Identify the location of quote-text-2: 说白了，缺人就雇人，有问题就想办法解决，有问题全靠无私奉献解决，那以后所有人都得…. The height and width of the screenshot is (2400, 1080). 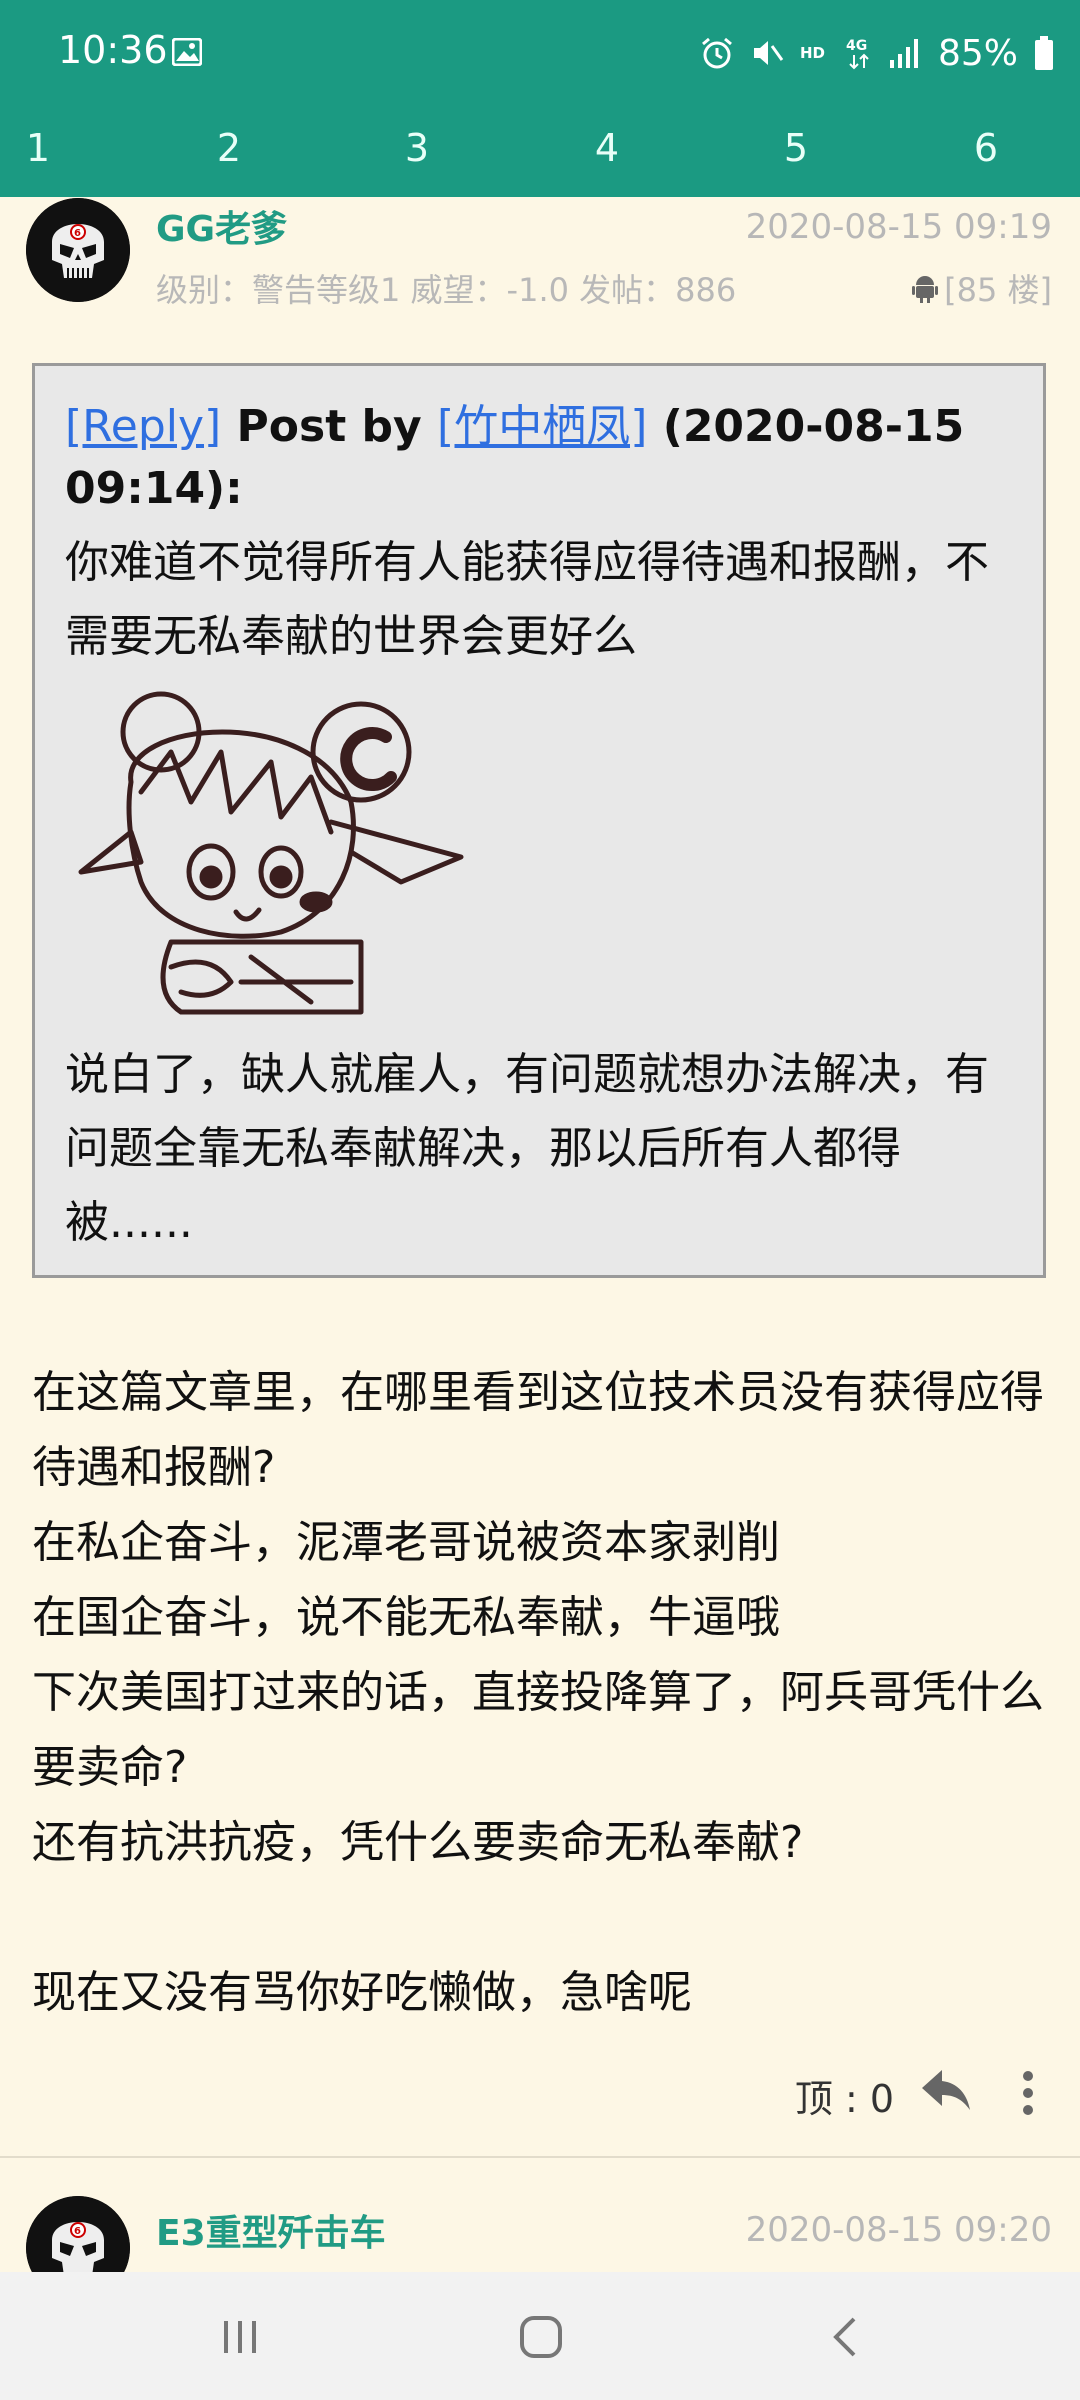
(527, 1148).